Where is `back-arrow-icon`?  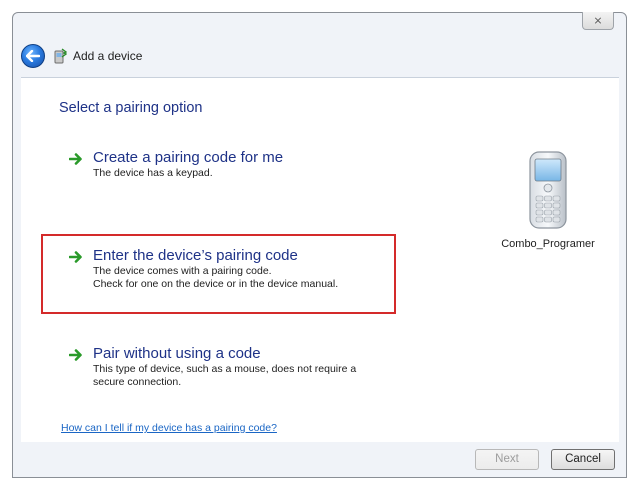
back-arrow-icon is located at coordinates (33, 56).